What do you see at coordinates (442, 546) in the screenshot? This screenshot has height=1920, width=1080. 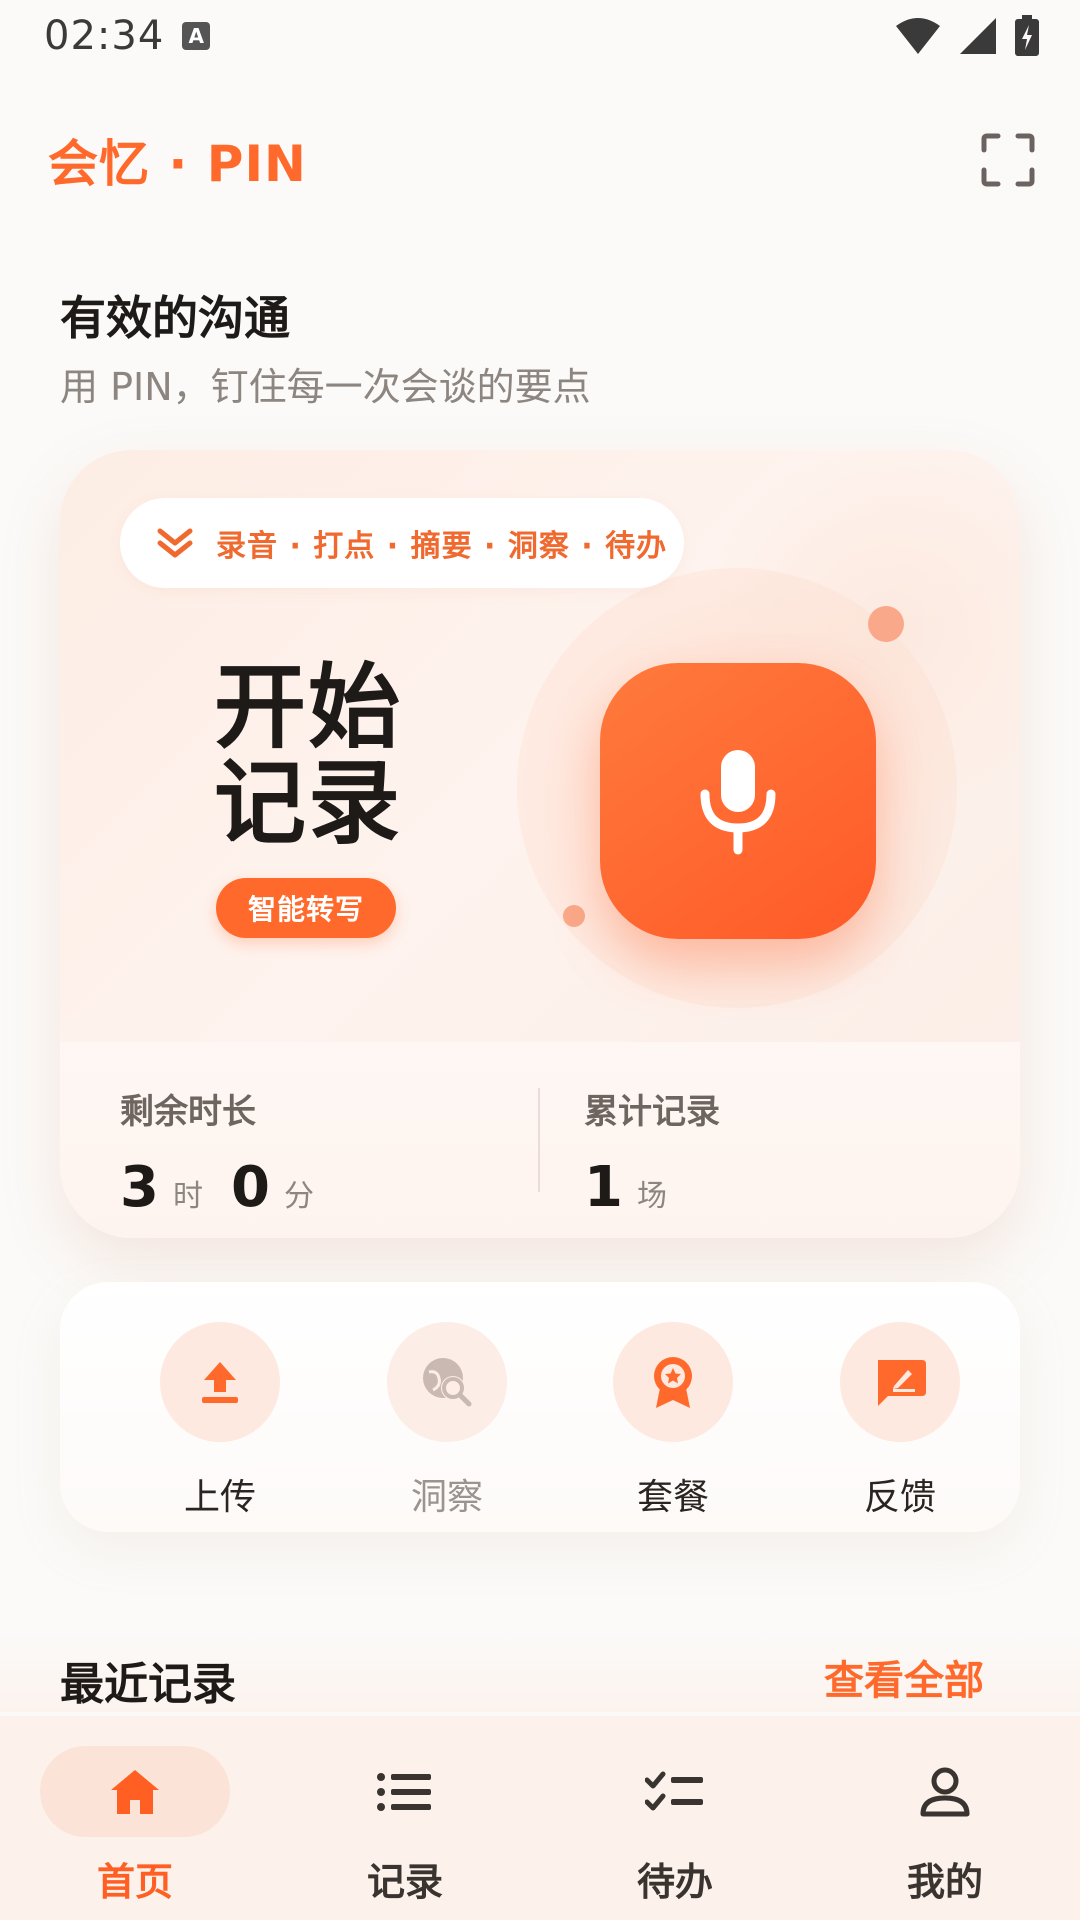 I see `features-text: 录音 · 打点 · 摘要 · 洞察 · 待办` at bounding box center [442, 546].